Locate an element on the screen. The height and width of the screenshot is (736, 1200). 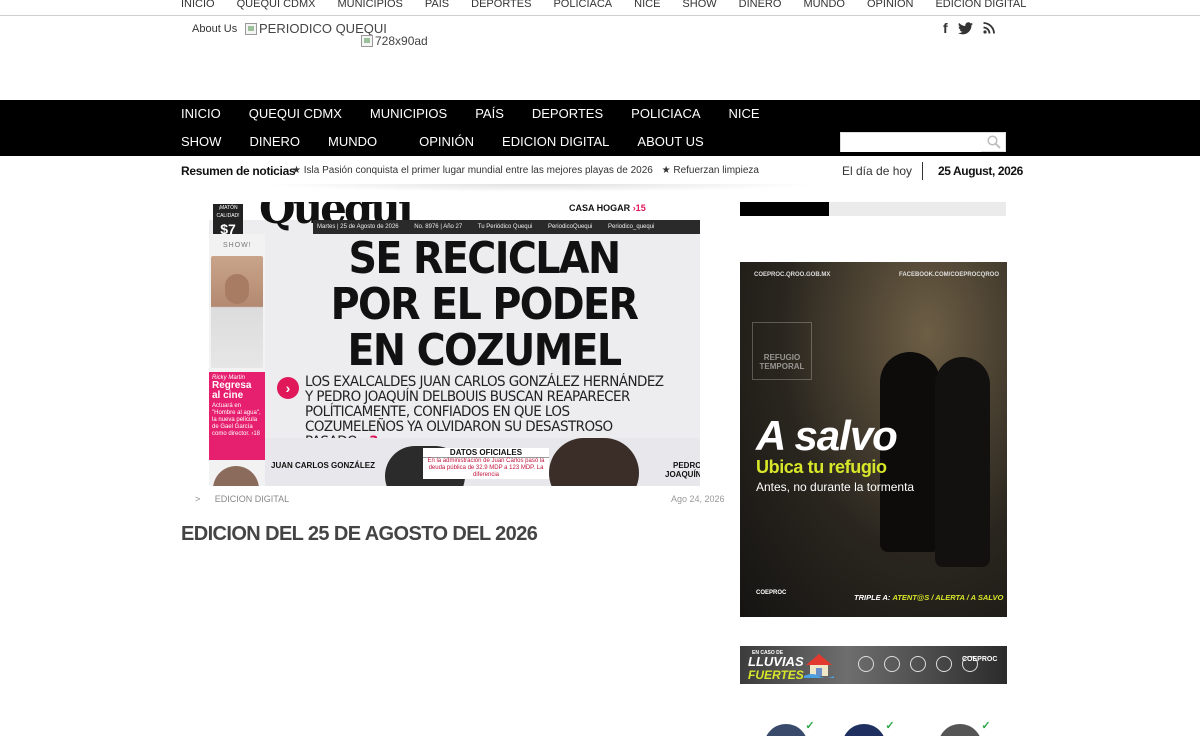
header-ad: 728x90ad is located at coordinates (394, 41).